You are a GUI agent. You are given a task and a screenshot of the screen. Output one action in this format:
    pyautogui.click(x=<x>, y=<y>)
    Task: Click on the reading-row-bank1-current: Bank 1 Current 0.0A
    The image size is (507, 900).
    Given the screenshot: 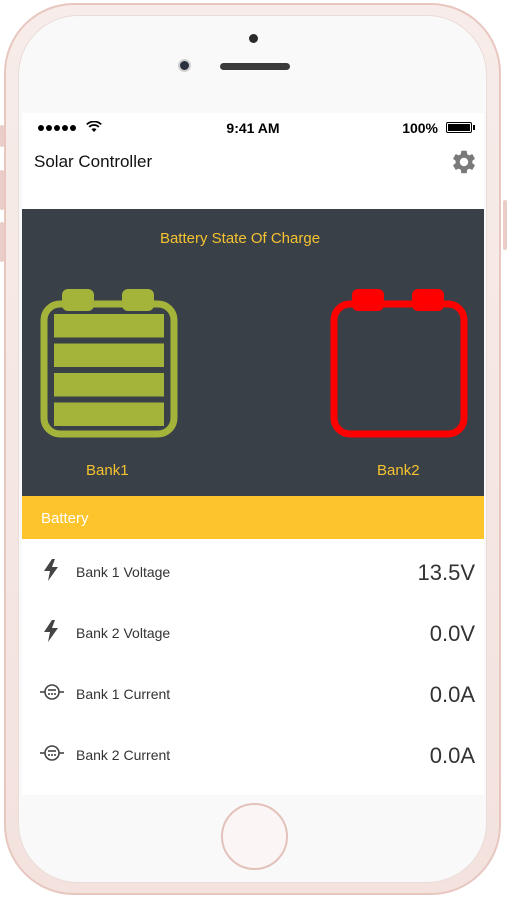 What is the action you would take?
    pyautogui.click(x=253, y=692)
    